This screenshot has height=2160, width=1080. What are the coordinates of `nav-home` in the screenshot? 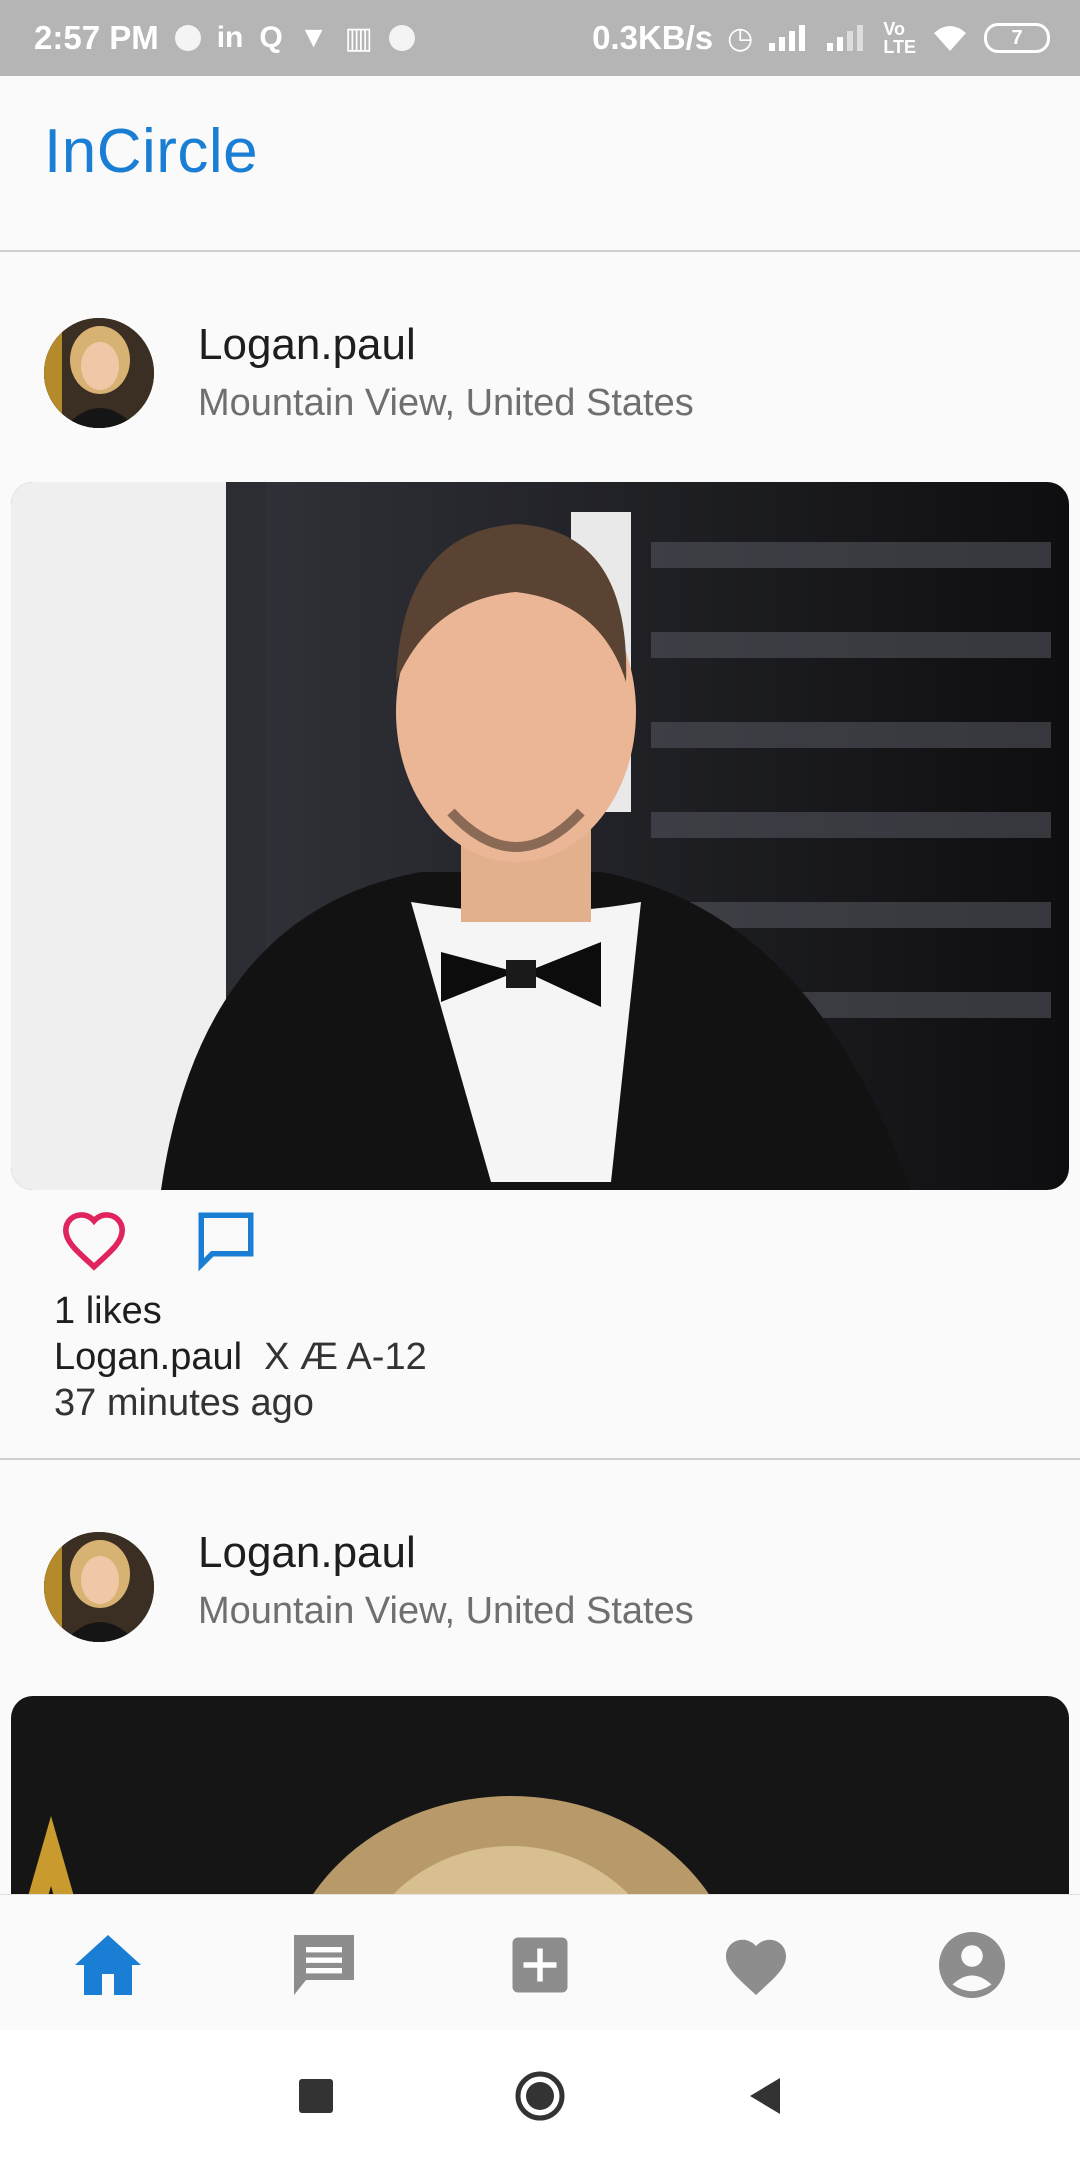 It's located at (108, 1965).